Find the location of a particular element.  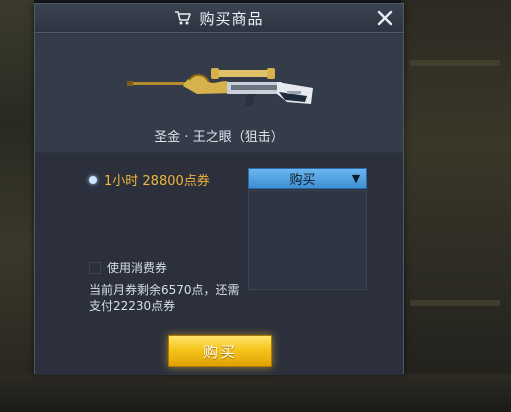

buy-type-dropdown: 购买 ▼ is located at coordinates (307, 178).